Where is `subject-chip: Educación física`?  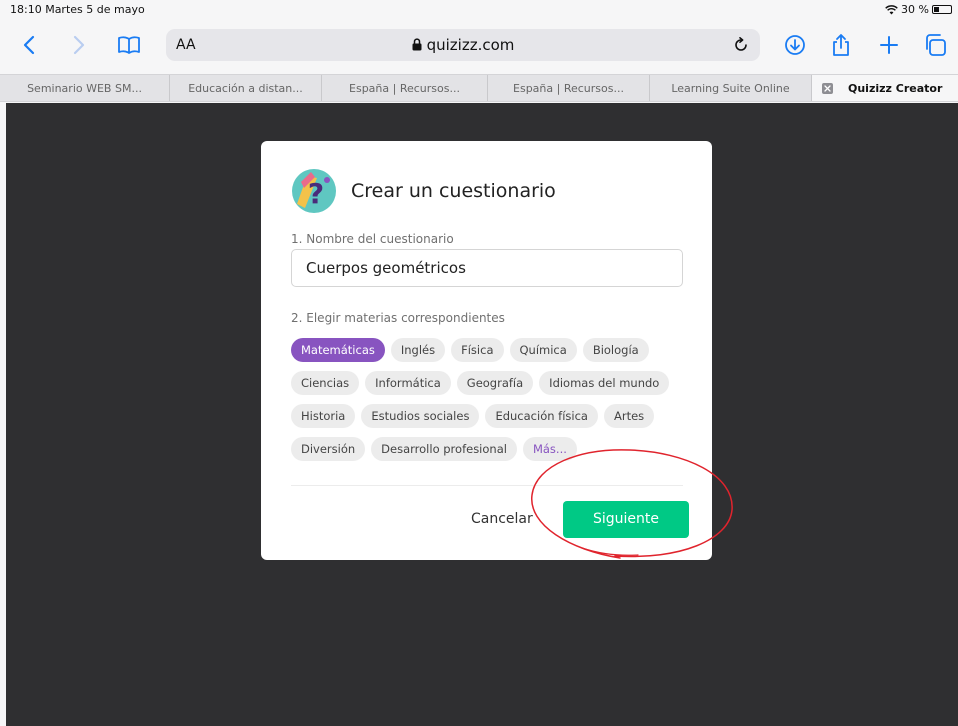 subject-chip: Educación física is located at coordinates (541, 416).